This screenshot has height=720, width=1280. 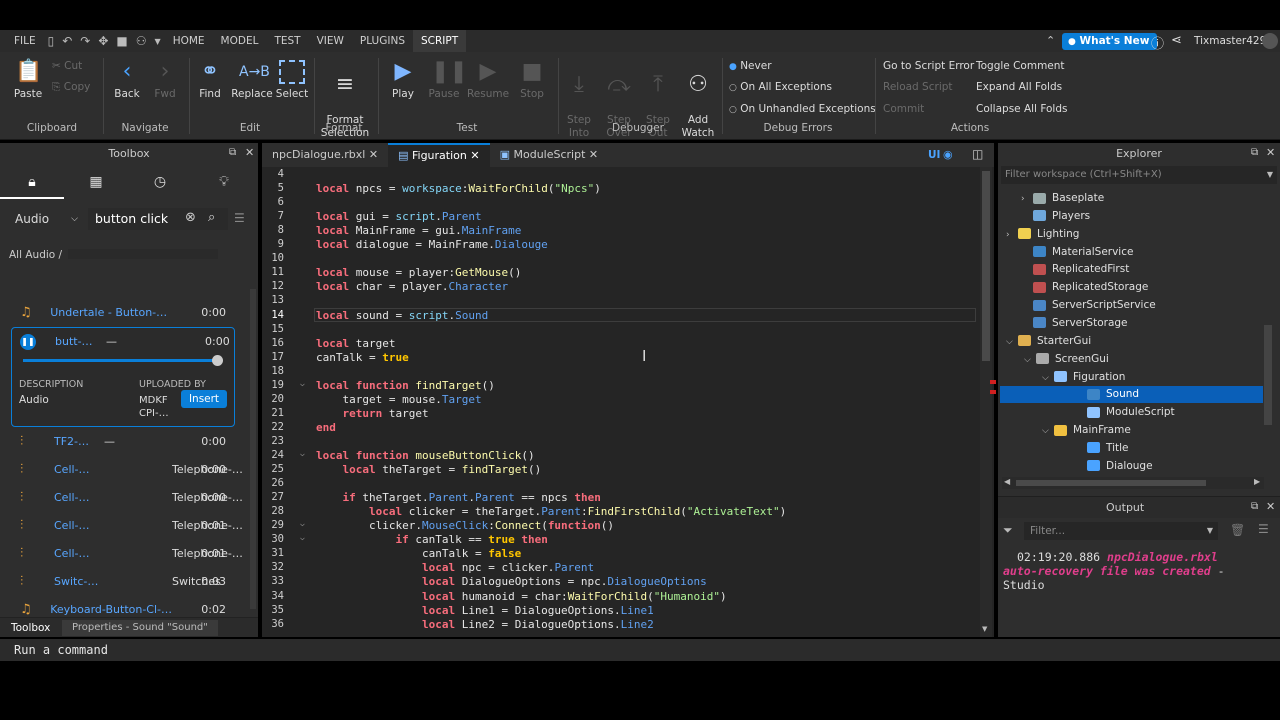 What do you see at coordinates (1125, 412) in the screenshot?
I see `explorer-item: ModuleScript` at bounding box center [1125, 412].